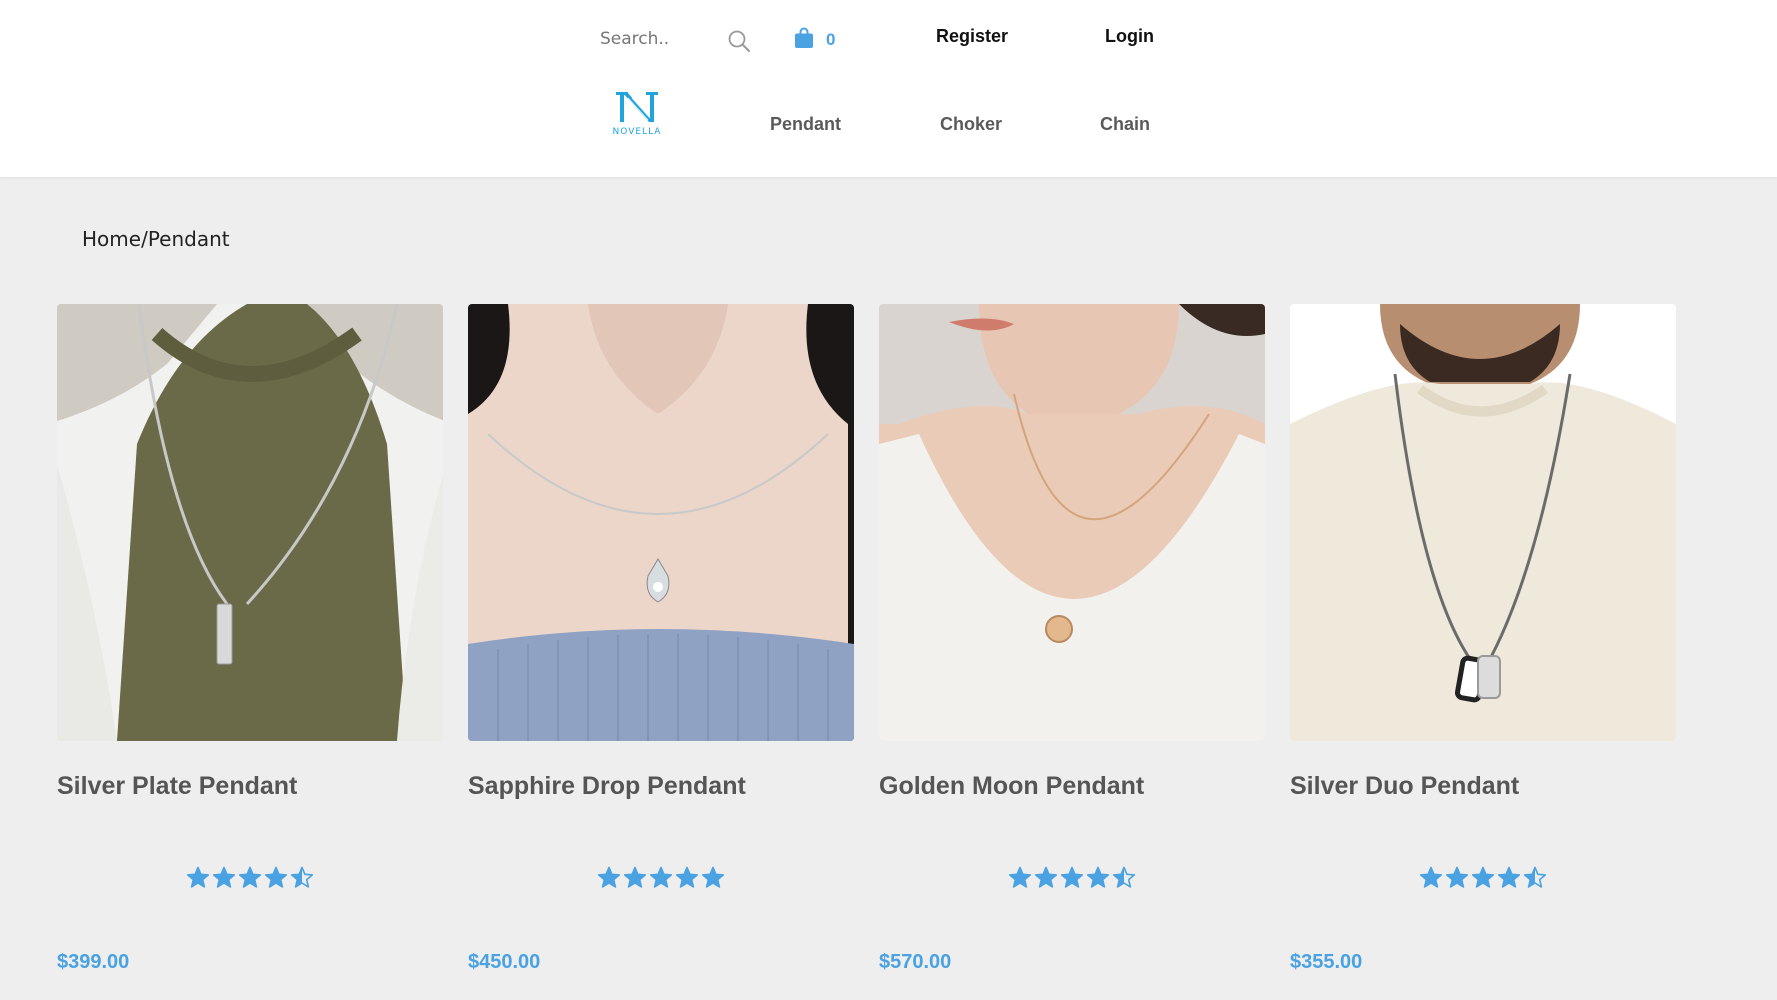 The height and width of the screenshot is (1000, 1777). Describe the element at coordinates (1129, 36) in the screenshot. I see `login-link: Login` at that location.